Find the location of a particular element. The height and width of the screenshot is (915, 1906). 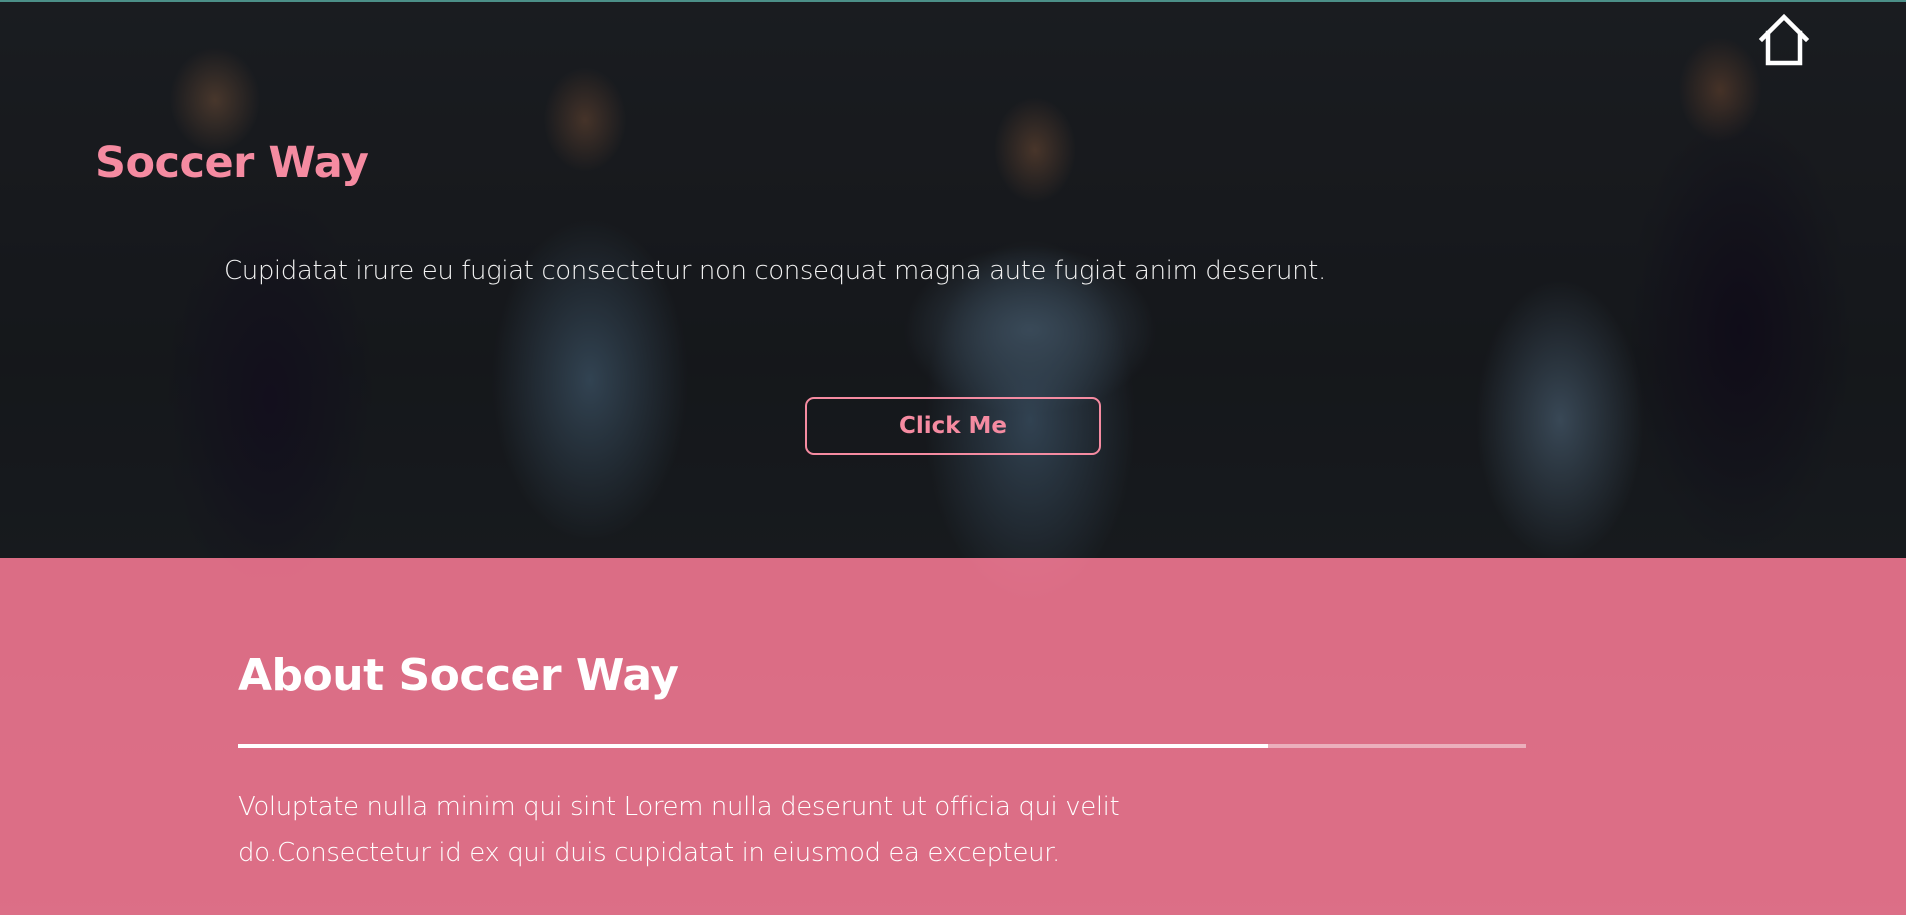

about-title: About Soccer Way is located at coordinates (458, 675).